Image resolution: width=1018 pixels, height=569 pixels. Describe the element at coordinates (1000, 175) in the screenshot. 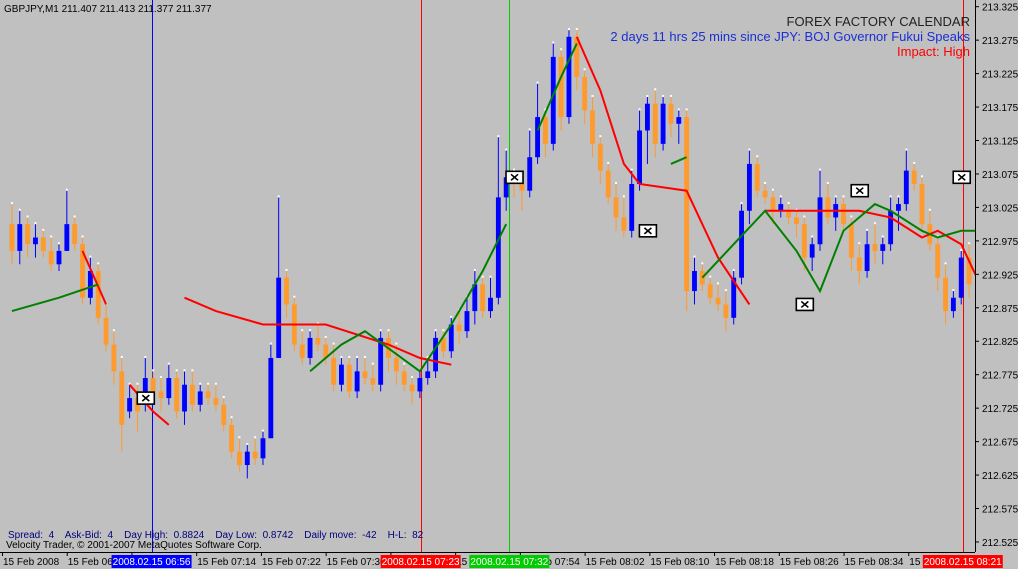

I see `y-tick-label: 213.075` at that location.